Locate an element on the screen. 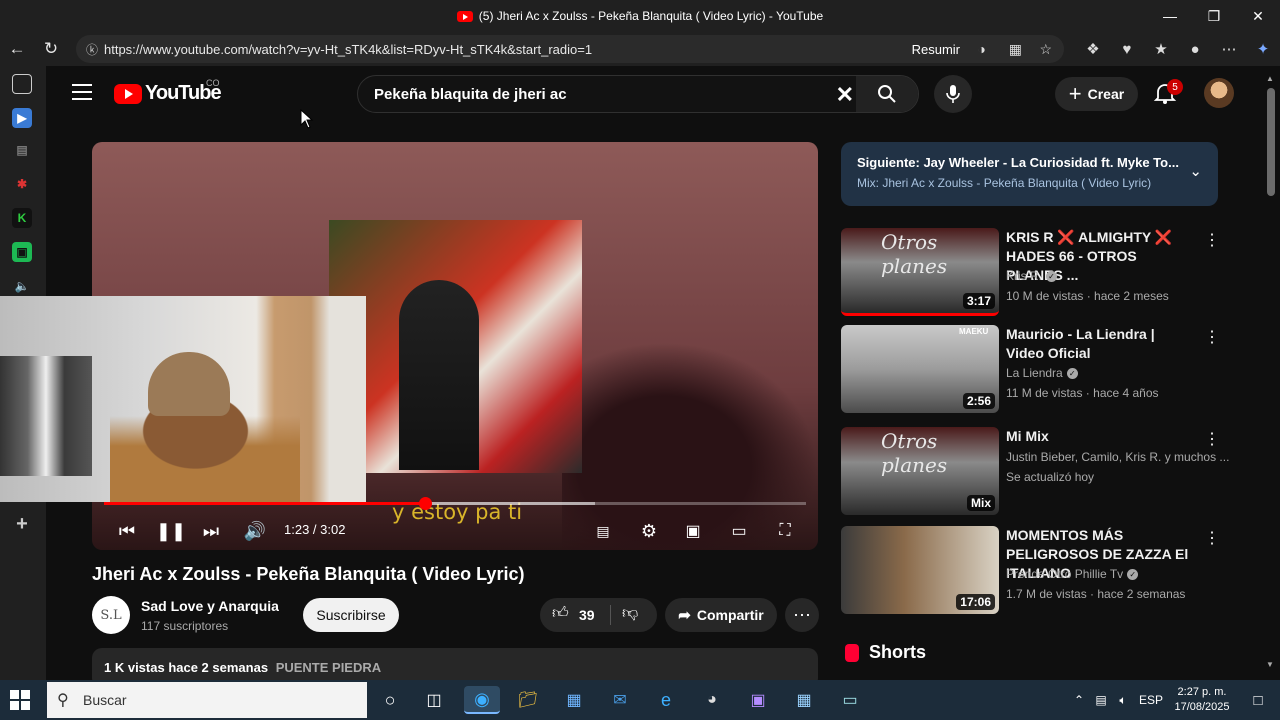  fullscreen-icon: ⛶ is located at coordinates (785, 531).